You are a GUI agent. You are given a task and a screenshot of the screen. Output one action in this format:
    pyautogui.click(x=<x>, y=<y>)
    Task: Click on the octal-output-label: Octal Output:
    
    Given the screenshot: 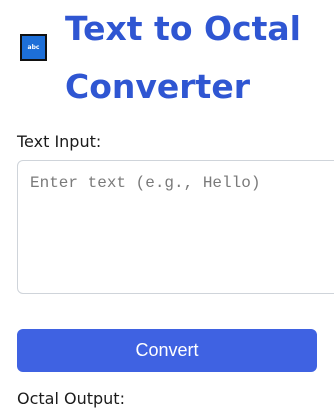 What is the action you would take?
    pyautogui.click(x=71, y=398)
    